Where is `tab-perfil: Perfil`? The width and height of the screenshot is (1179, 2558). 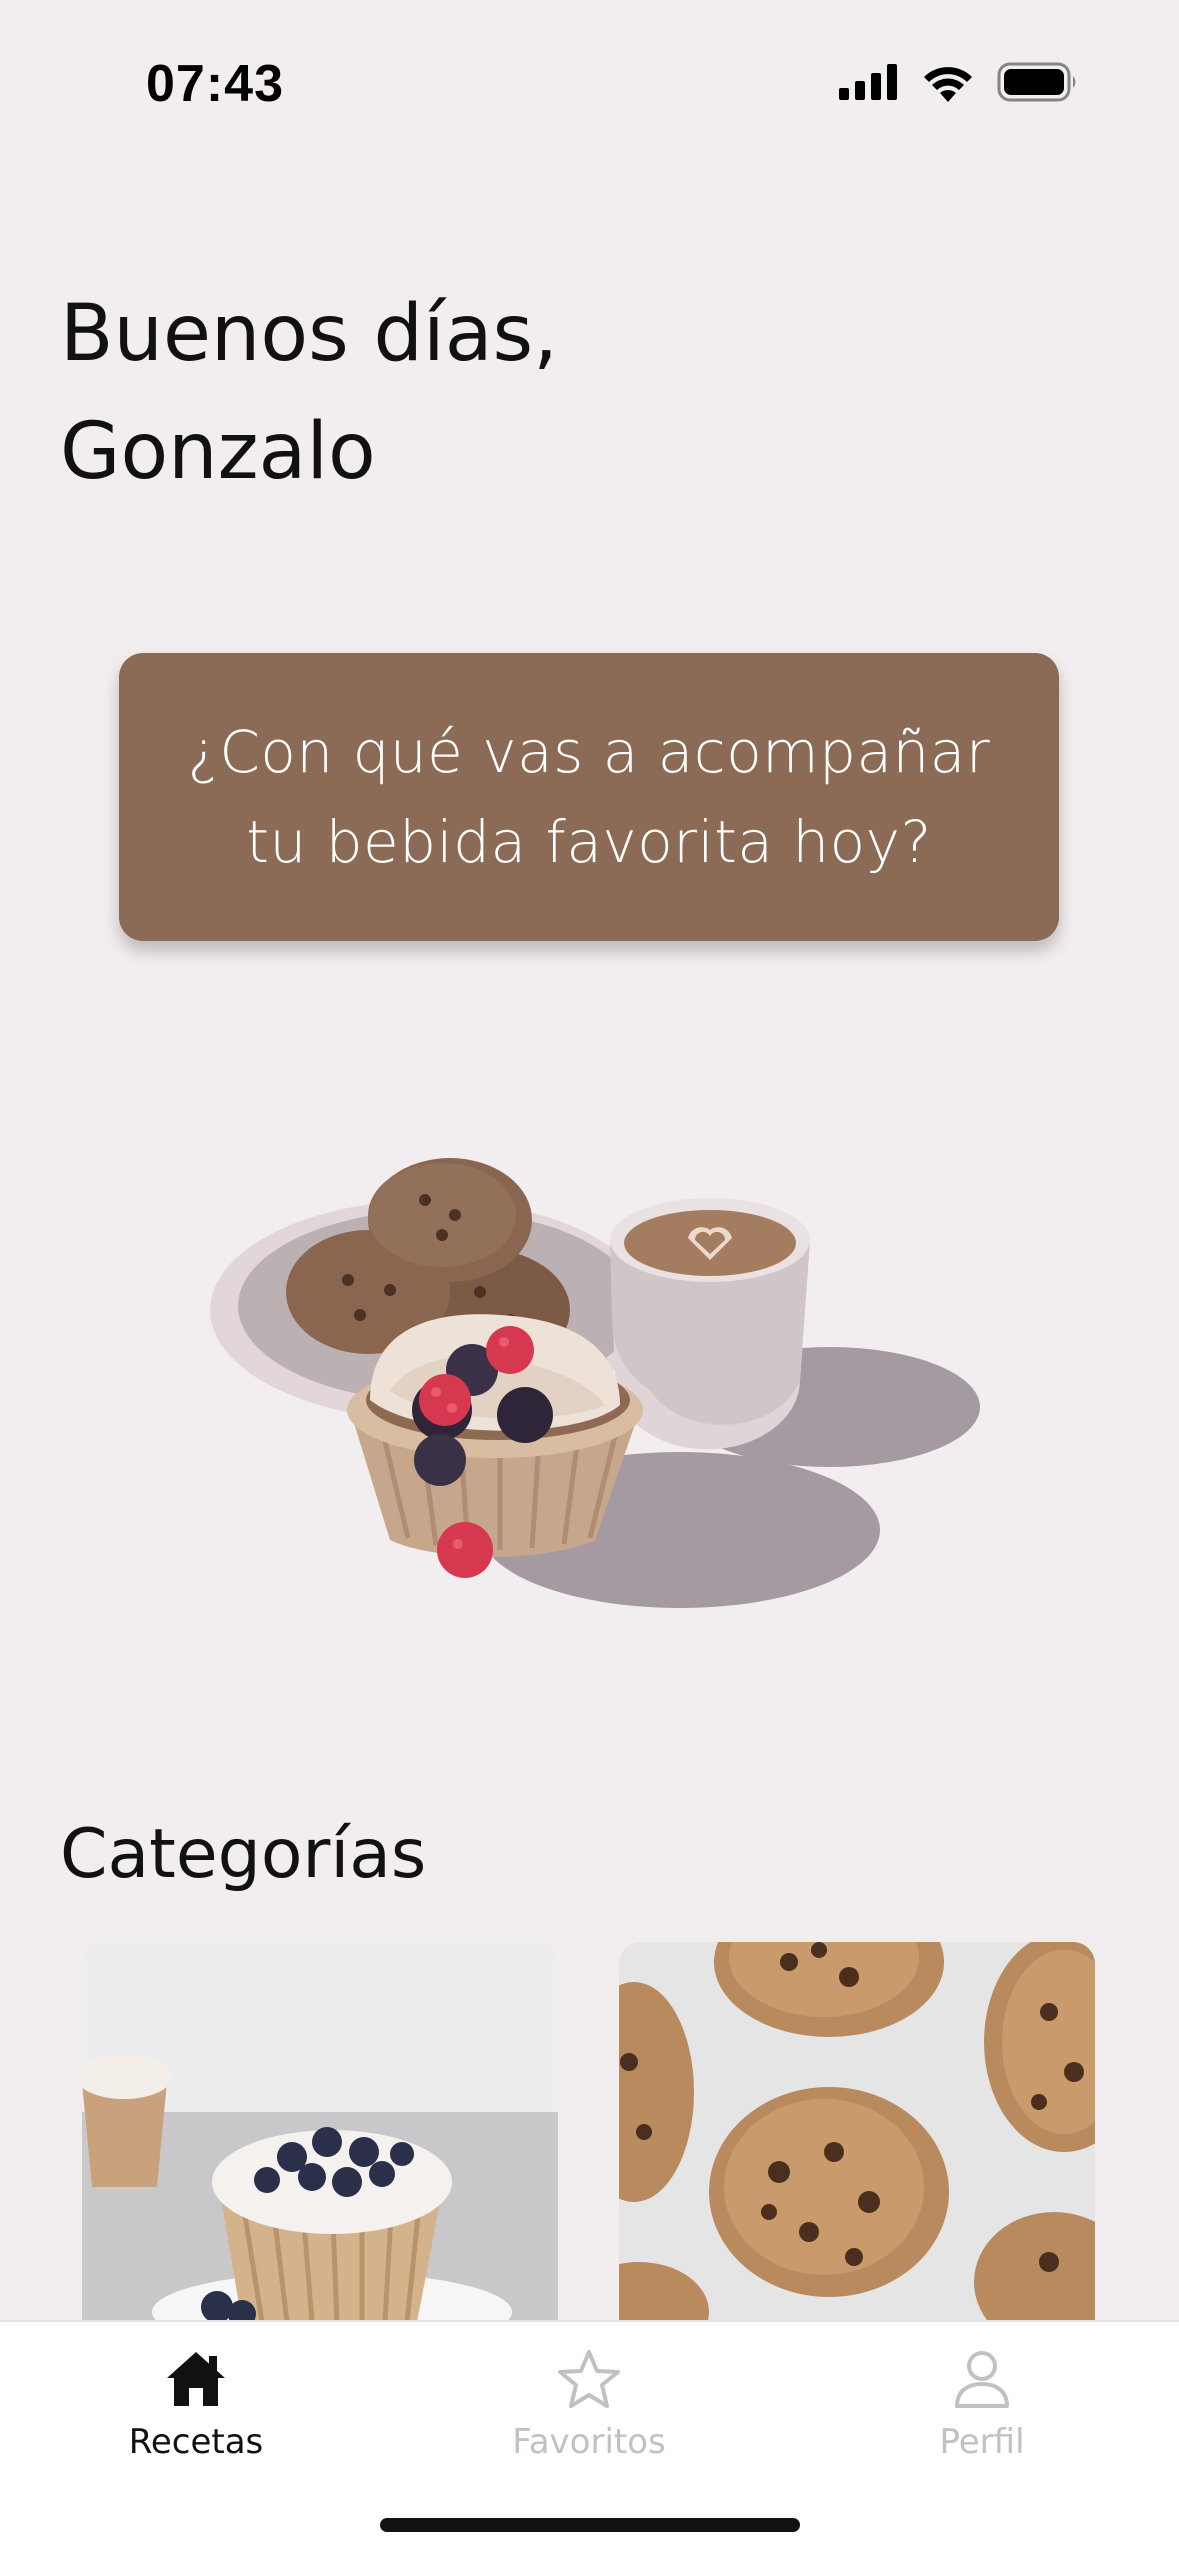 tab-perfil: Perfil is located at coordinates (982, 2405).